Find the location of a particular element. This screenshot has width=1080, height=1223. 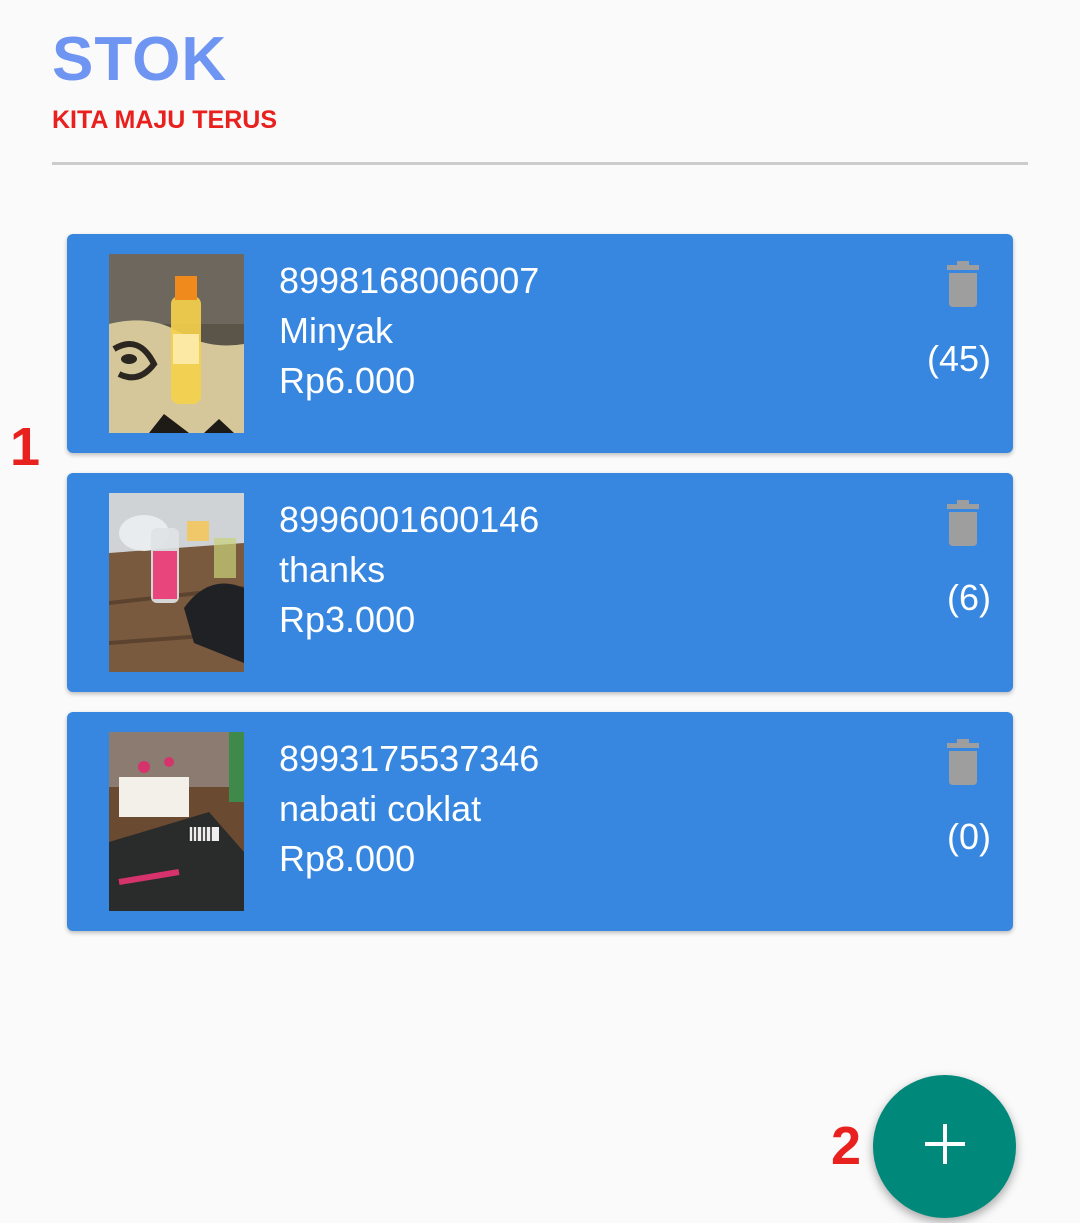

product-barcode: 8998168006007 is located at coordinates (409, 280).